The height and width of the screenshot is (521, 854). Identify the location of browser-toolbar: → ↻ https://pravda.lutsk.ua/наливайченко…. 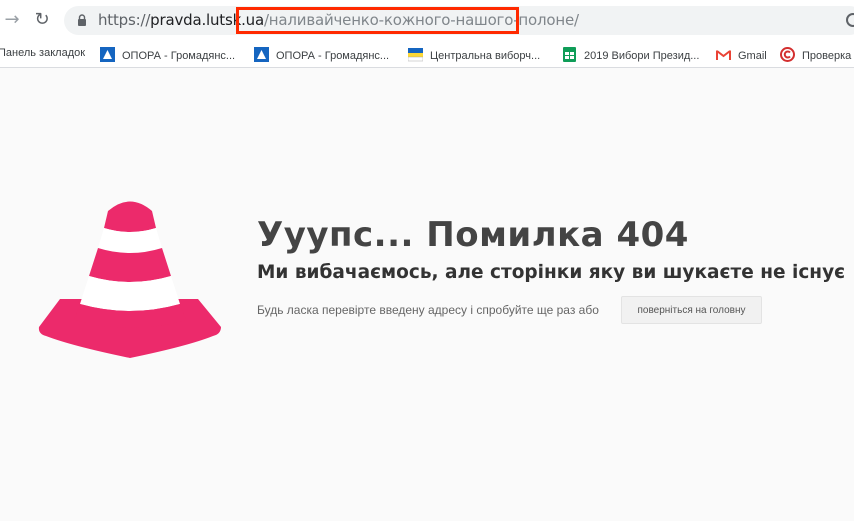
(427, 20).